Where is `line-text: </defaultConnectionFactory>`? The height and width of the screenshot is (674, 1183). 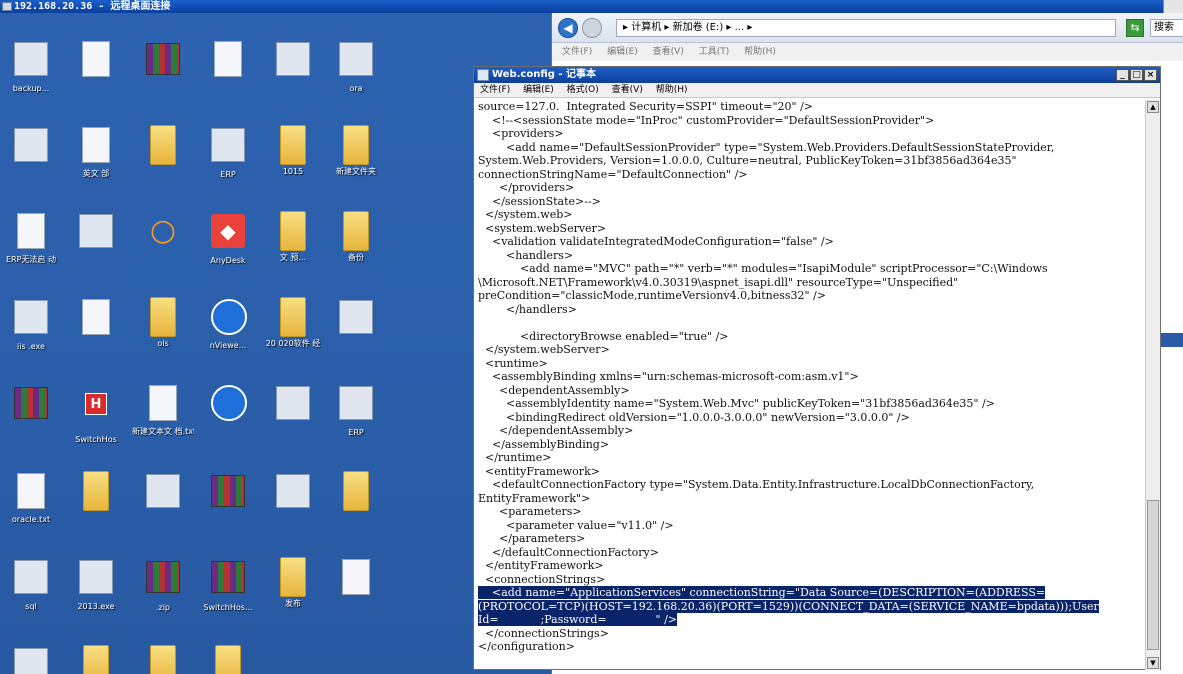 line-text: </defaultConnectionFactory> is located at coordinates (568, 552).